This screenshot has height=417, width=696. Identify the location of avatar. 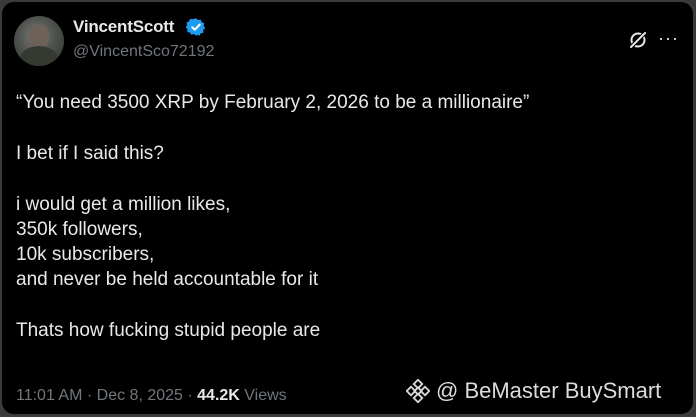
(39, 41).